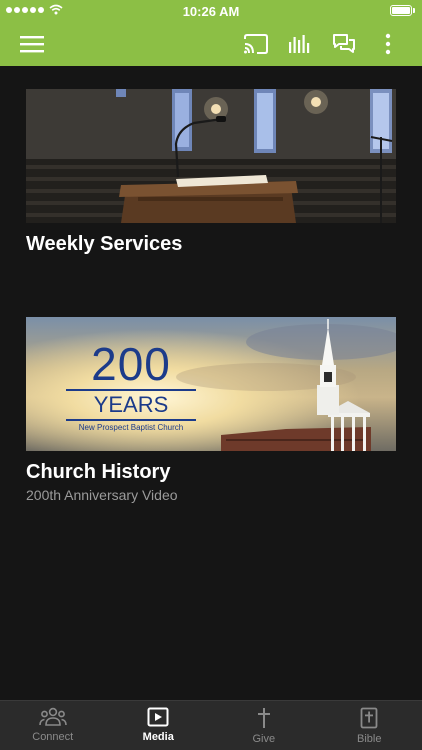 The width and height of the screenshot is (422, 750). I want to click on anniversary-logo: 200 YEARS New Prospect Baptist Church, so click(131, 387).